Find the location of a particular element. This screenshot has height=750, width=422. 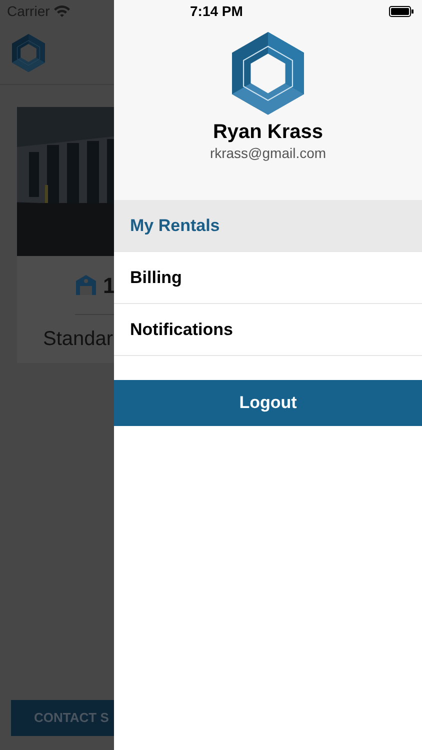

unit-type: Standar is located at coordinates (78, 339).